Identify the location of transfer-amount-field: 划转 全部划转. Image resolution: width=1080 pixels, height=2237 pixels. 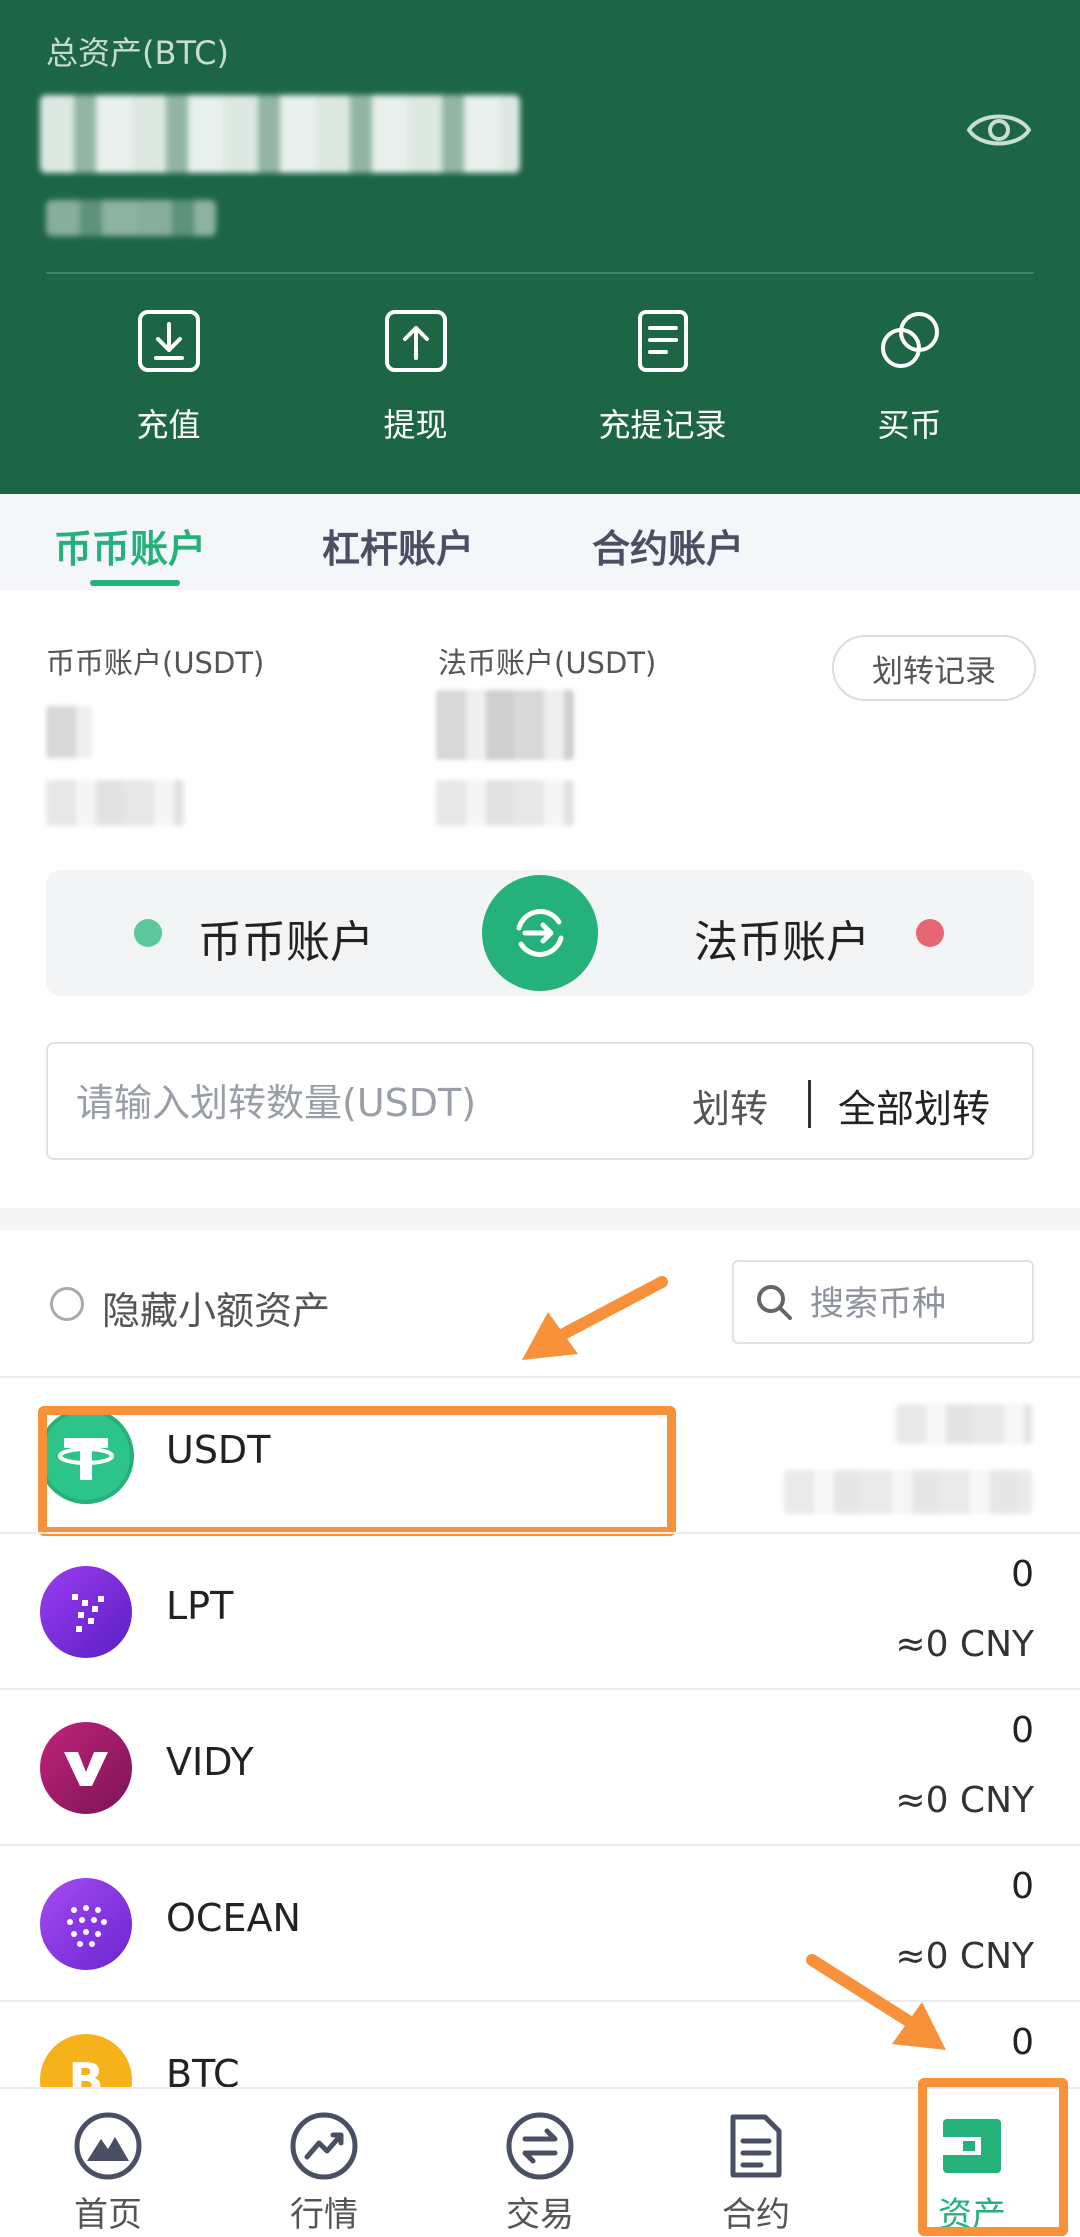
(540, 1101).